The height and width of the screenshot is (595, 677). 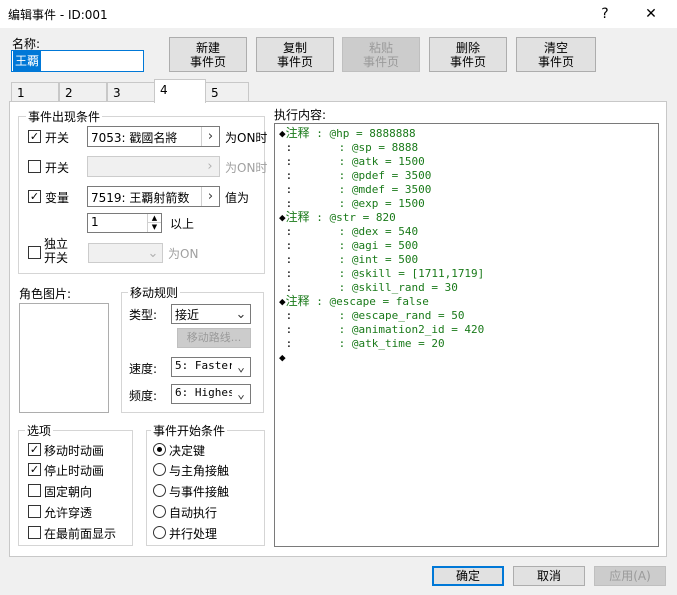 I want to click on clear-page-button: 清空 事件页, so click(x=556, y=54).